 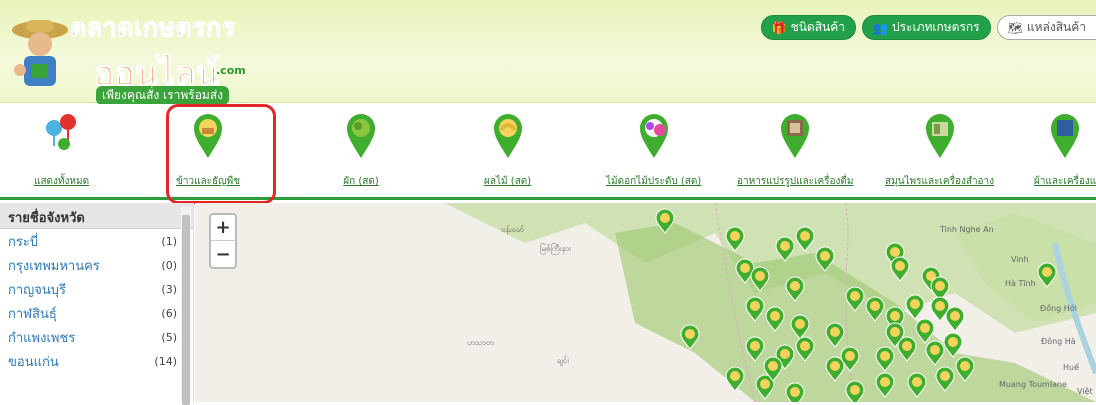 I want to click on category-flower: ไม้ดอกไม้ประดับ (สด), so click(x=653, y=150).